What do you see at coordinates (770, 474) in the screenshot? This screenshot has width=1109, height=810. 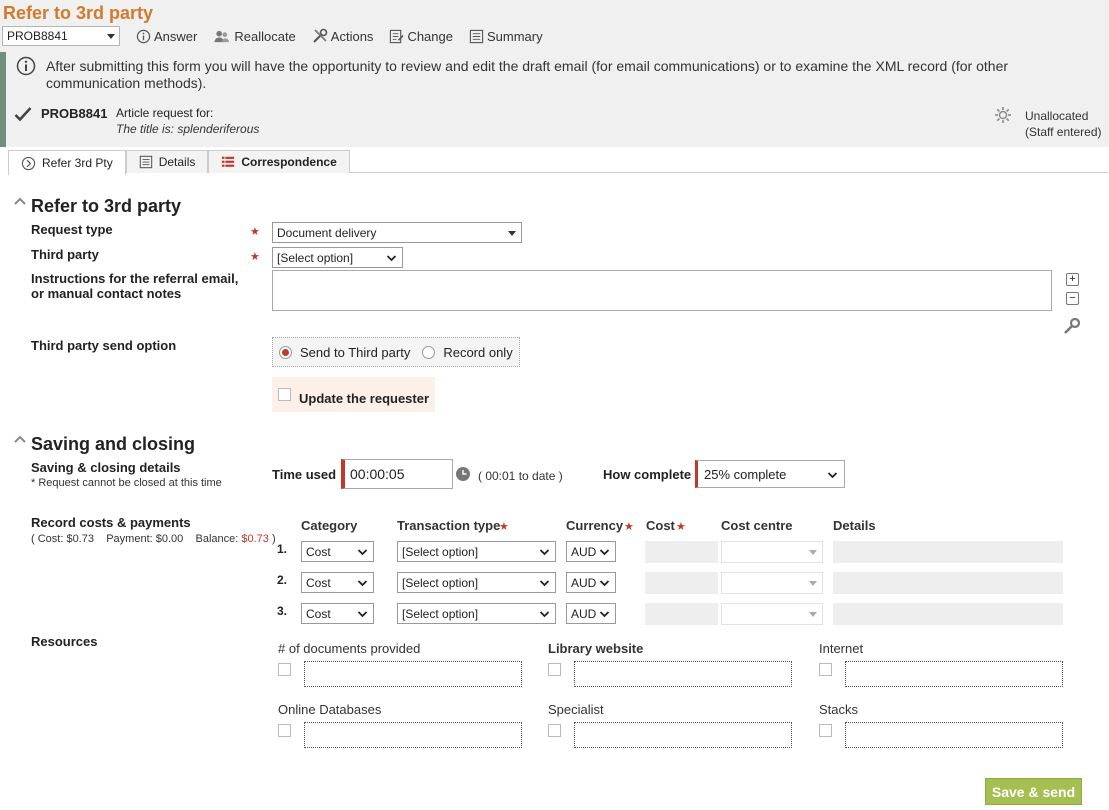 I see `how-complete-select: 25% complete` at bounding box center [770, 474].